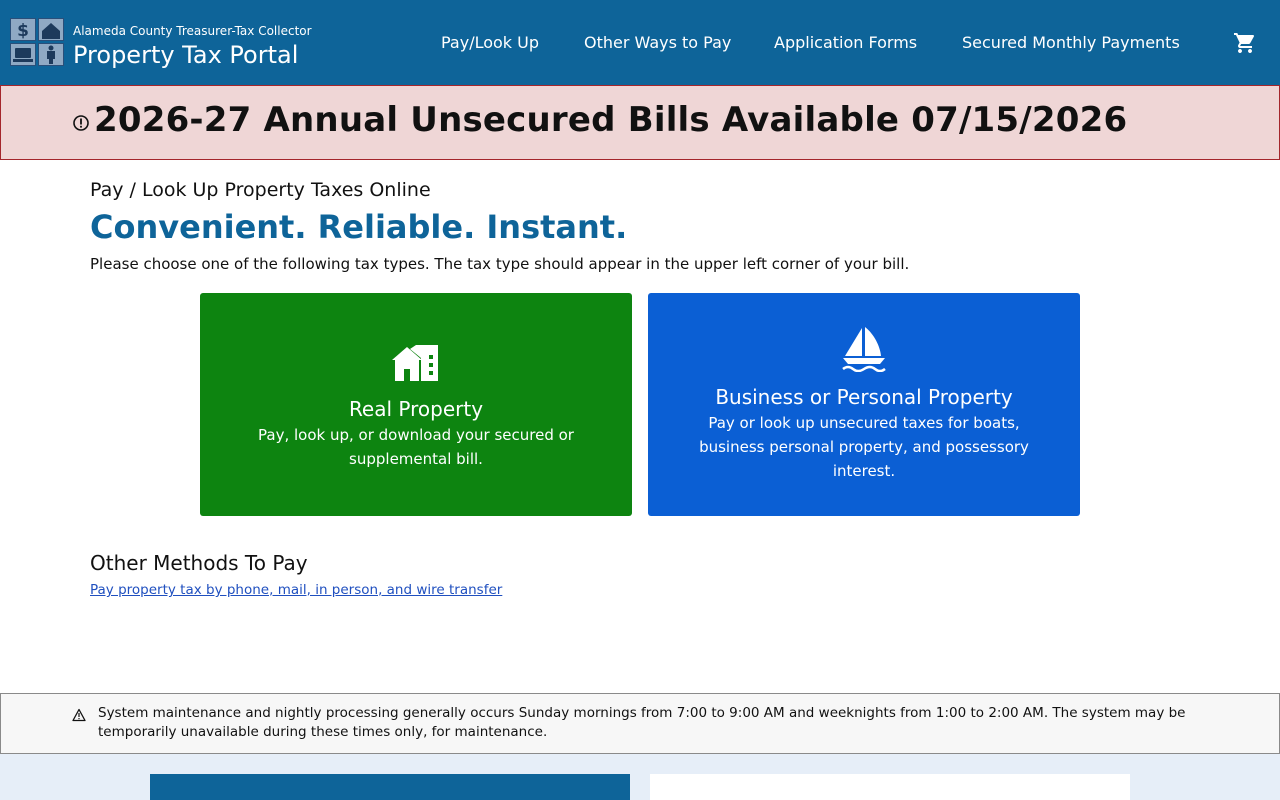 This screenshot has height=800, width=1280. What do you see at coordinates (1245, 43) in the screenshot?
I see `shopping-cart-icon` at bounding box center [1245, 43].